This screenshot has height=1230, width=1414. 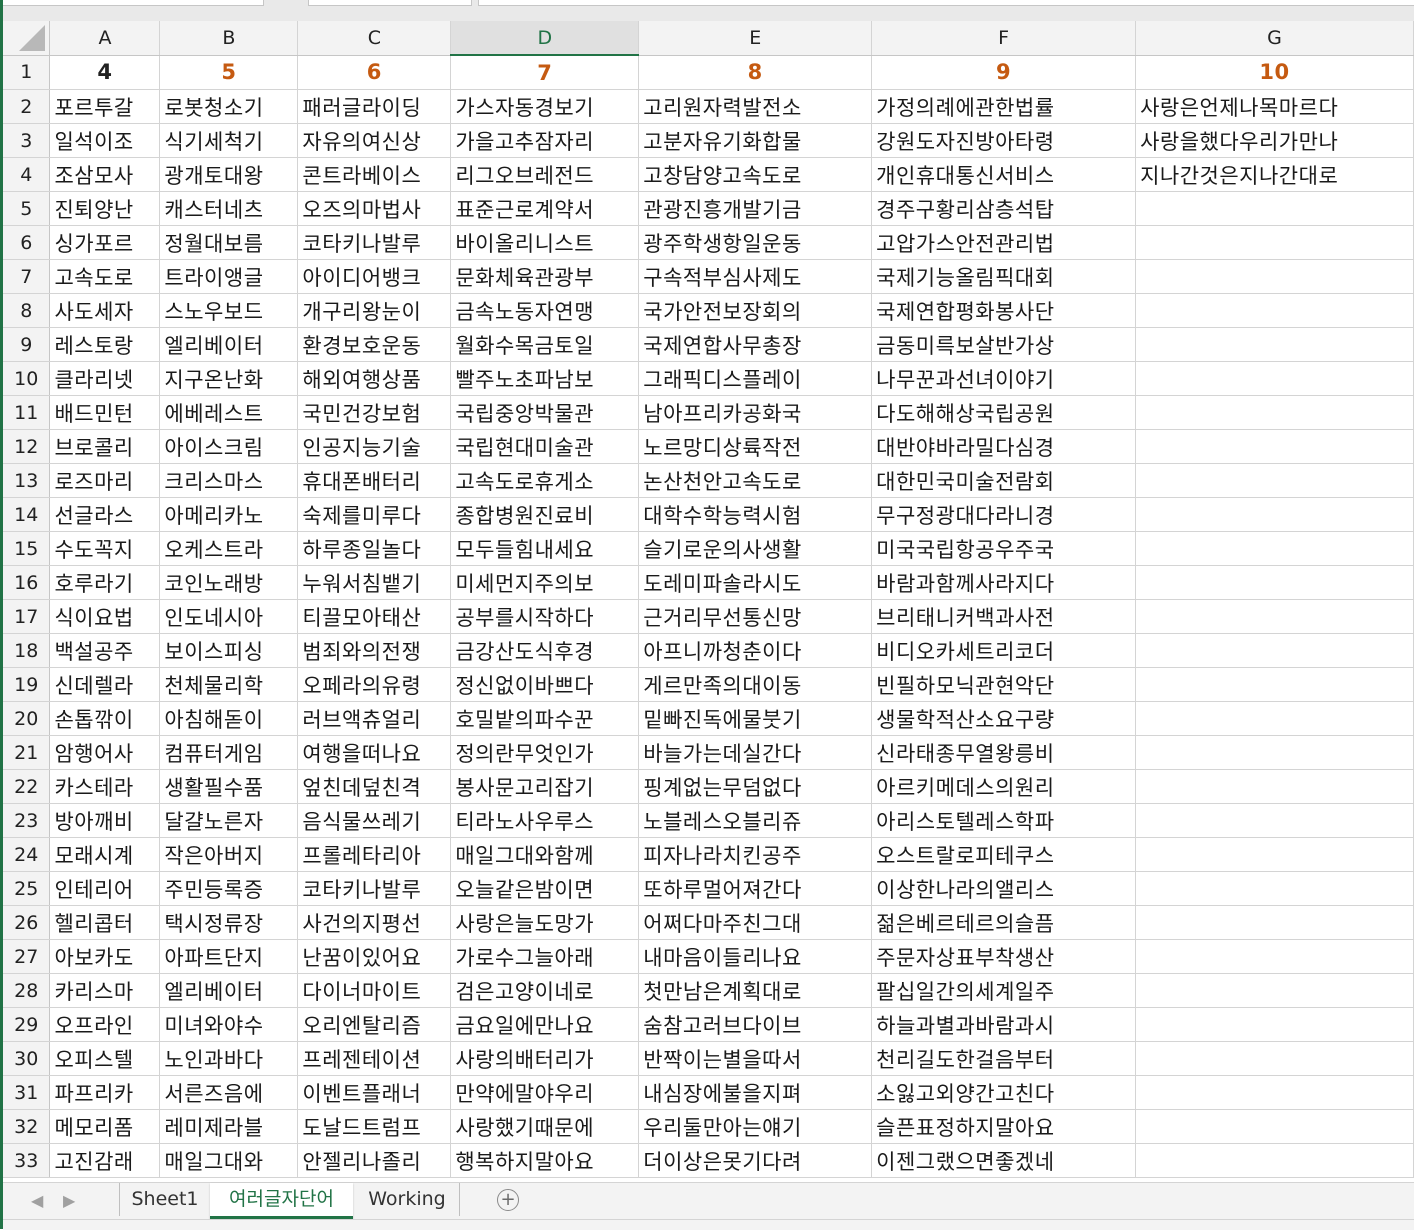 What do you see at coordinates (1274, 446) in the screenshot?
I see `cell-g12` at bounding box center [1274, 446].